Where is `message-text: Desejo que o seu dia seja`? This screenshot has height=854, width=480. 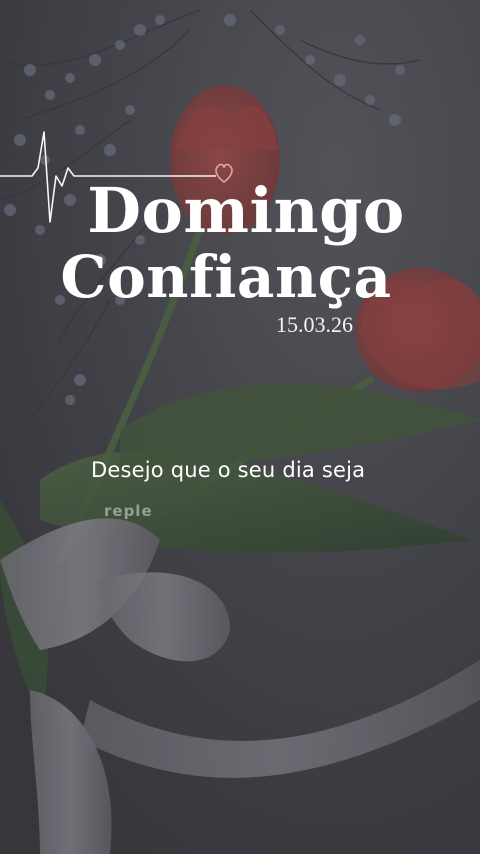
message-text: Desejo que o seu dia seja is located at coordinates (228, 470).